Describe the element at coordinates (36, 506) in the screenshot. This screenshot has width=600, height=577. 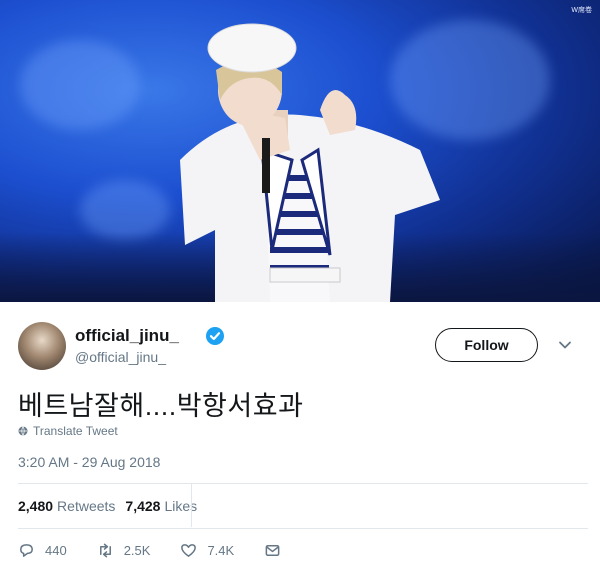
I see `retweets-count: 2,480` at that location.